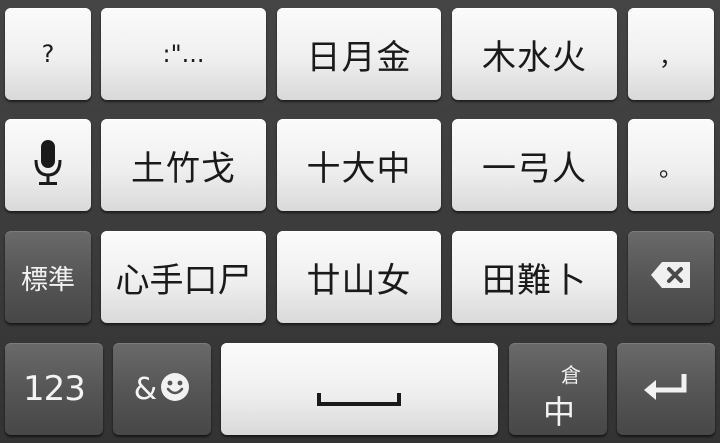  I want to click on voice-input-key, so click(48, 165).